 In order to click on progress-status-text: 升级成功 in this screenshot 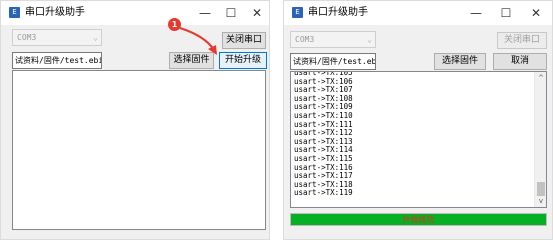, I will do `click(418, 219)`.